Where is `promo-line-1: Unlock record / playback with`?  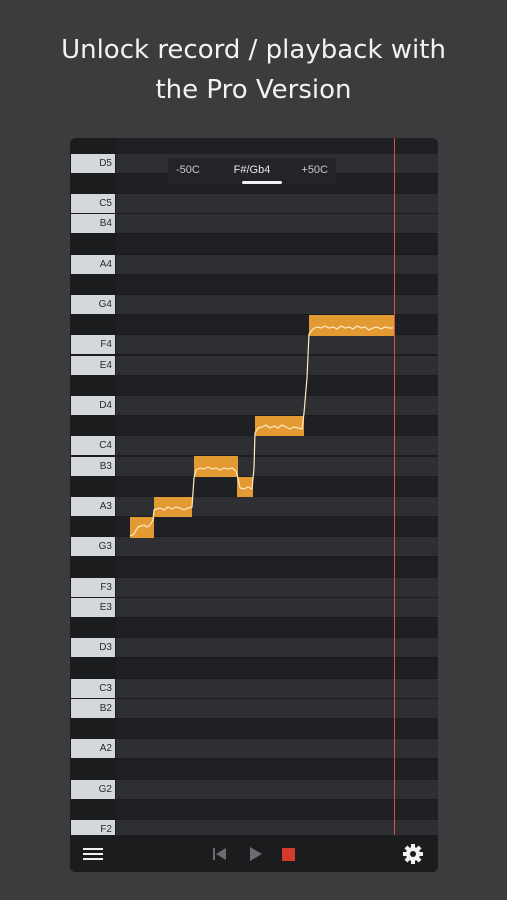 promo-line-1: Unlock record / playback with is located at coordinates (253, 50).